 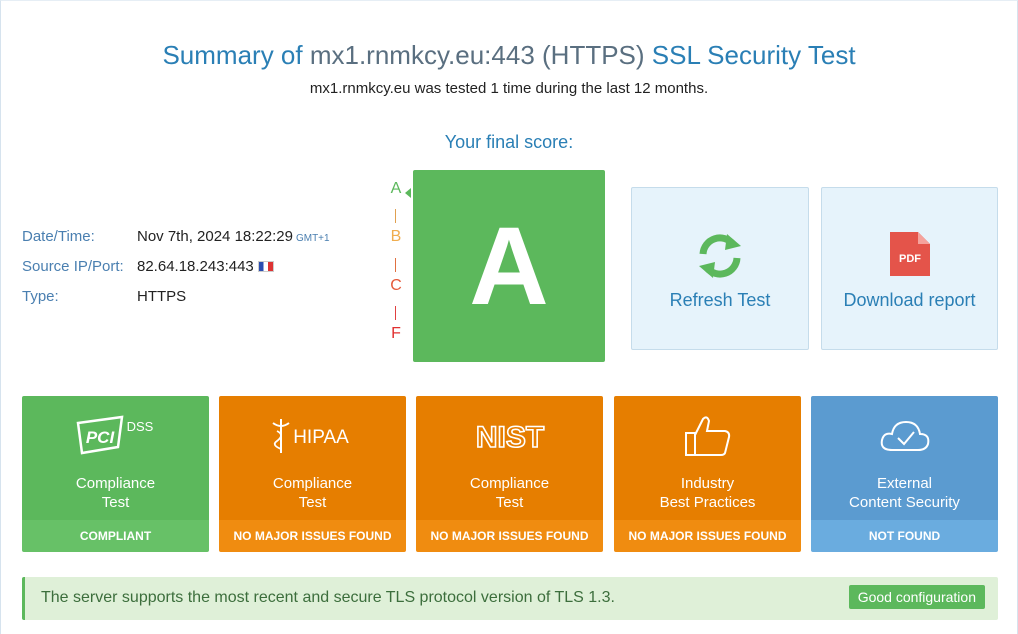 I want to click on refresh-test-button: Refresh Test, so click(x=720, y=268).